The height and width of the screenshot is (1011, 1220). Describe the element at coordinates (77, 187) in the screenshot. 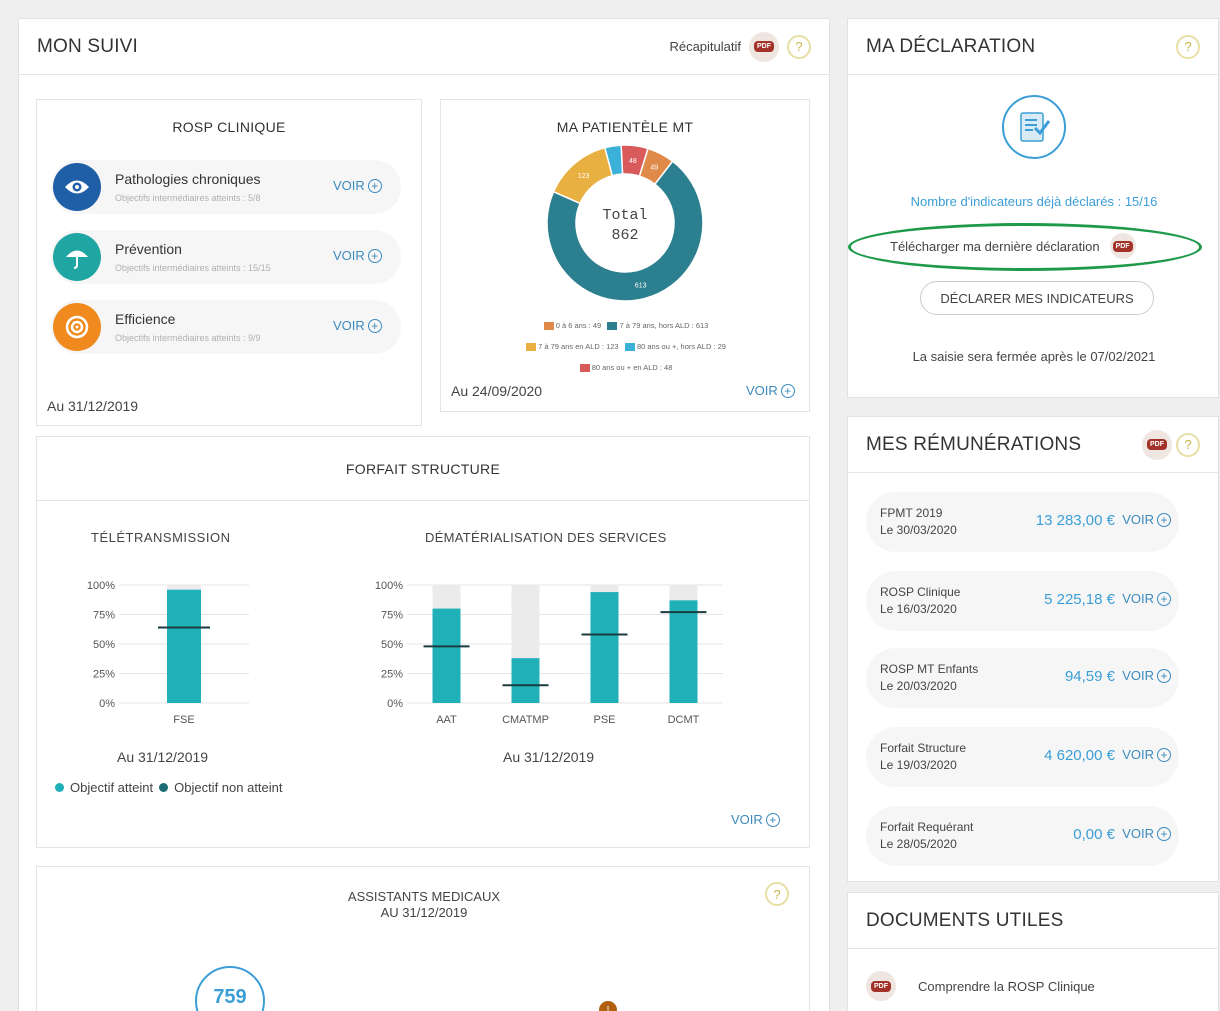

I see `eye-icon` at that location.